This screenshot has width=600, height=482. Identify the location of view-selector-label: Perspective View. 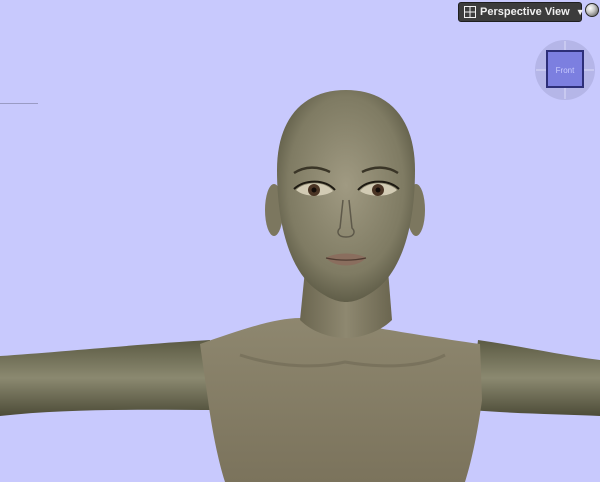
(525, 12).